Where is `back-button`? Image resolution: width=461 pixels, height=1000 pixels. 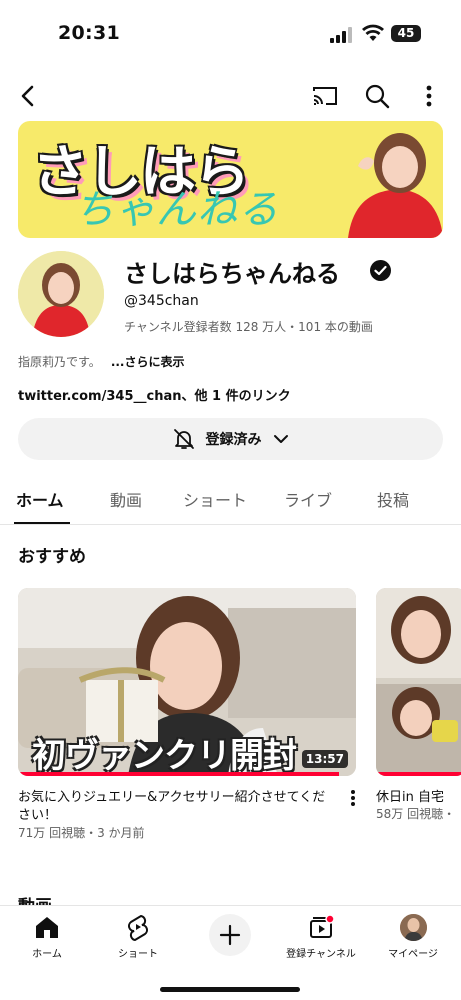
back-button is located at coordinates (28, 96).